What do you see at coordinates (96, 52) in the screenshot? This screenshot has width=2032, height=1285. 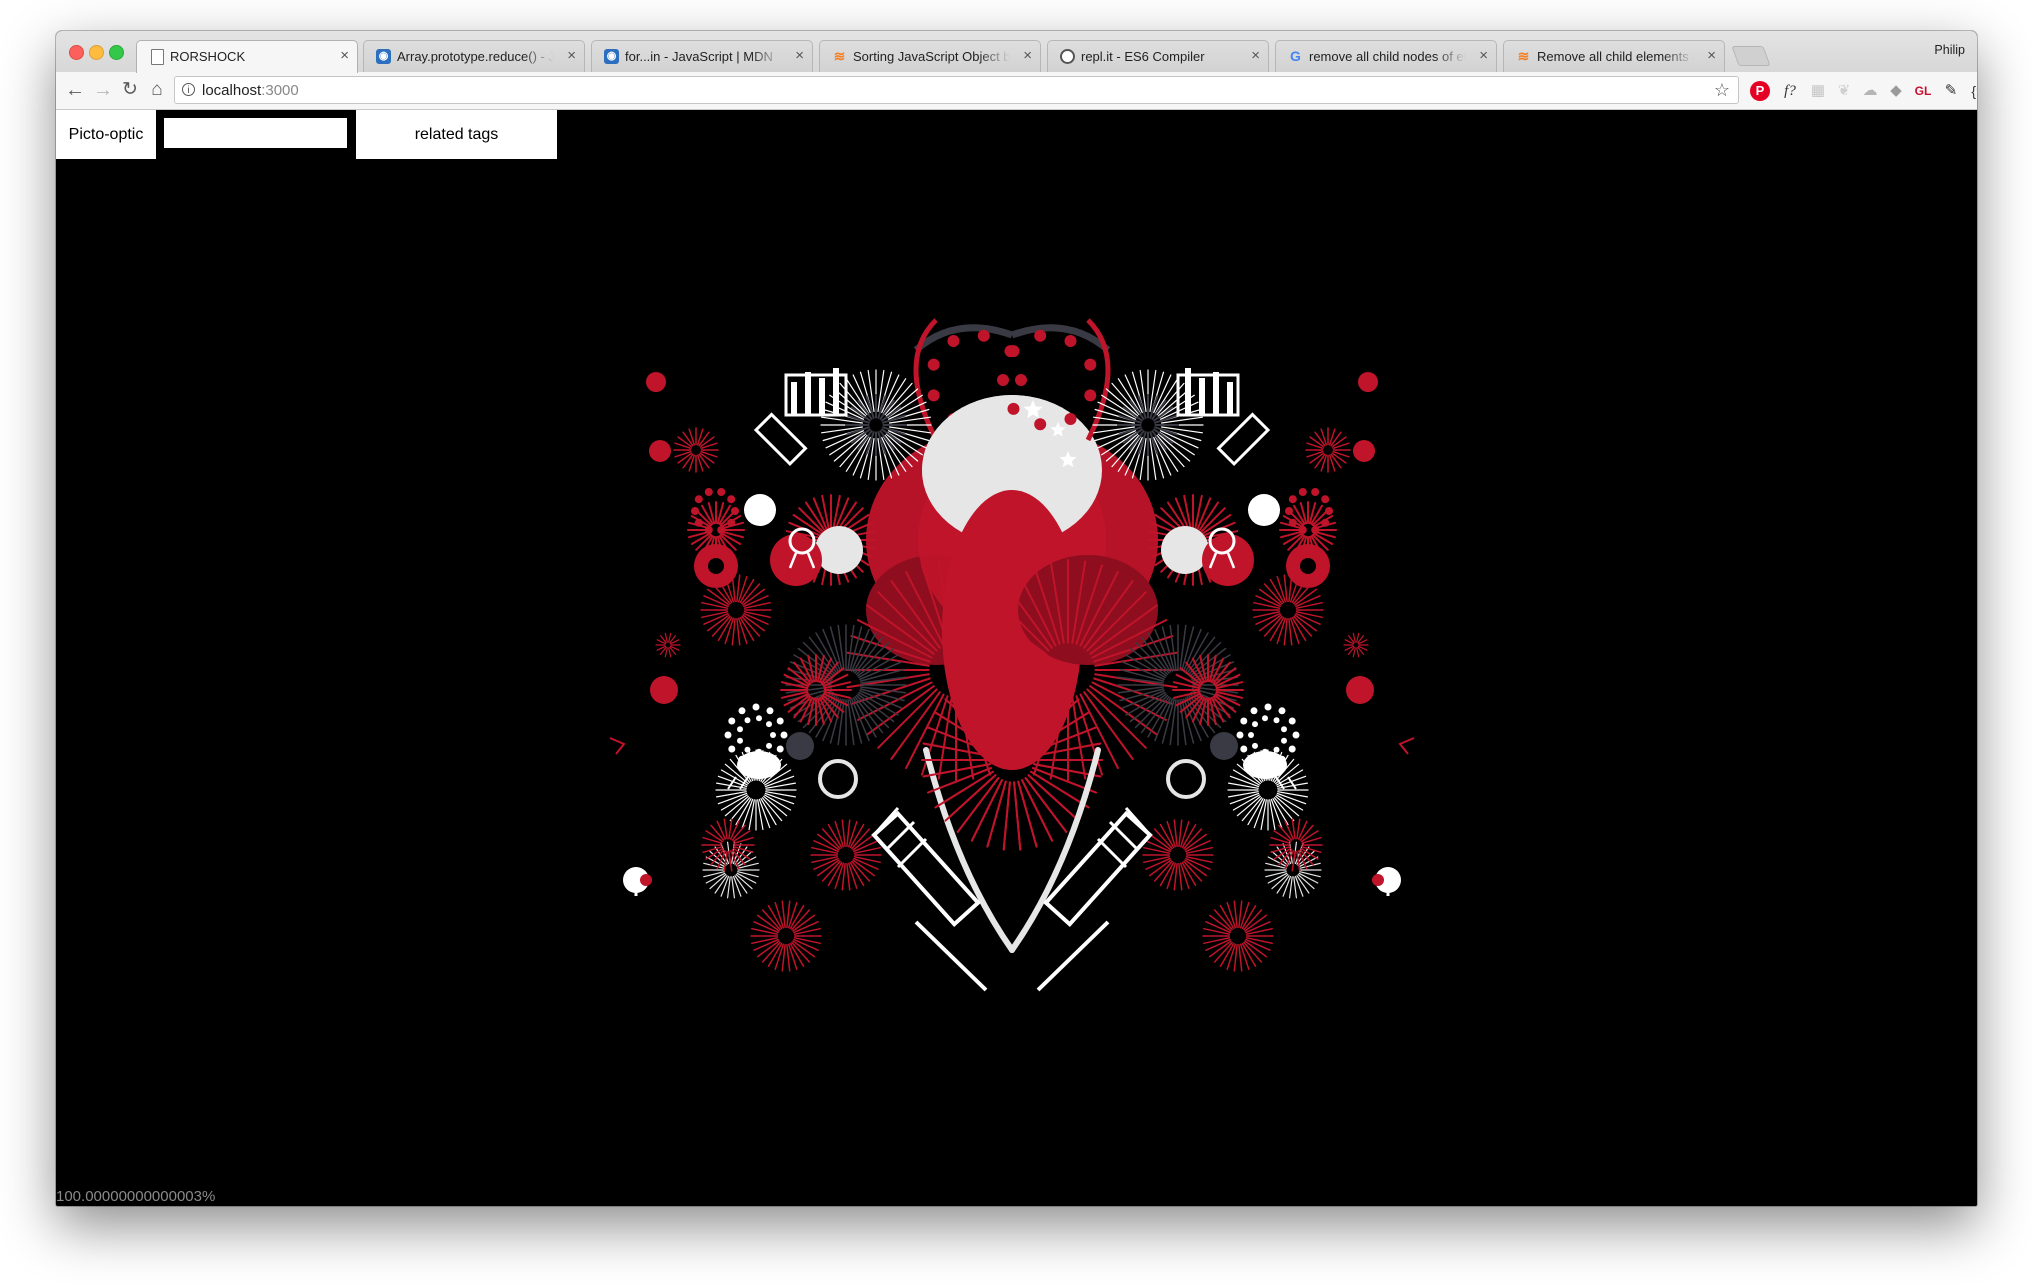 I see `minimize-window-button` at bounding box center [96, 52].